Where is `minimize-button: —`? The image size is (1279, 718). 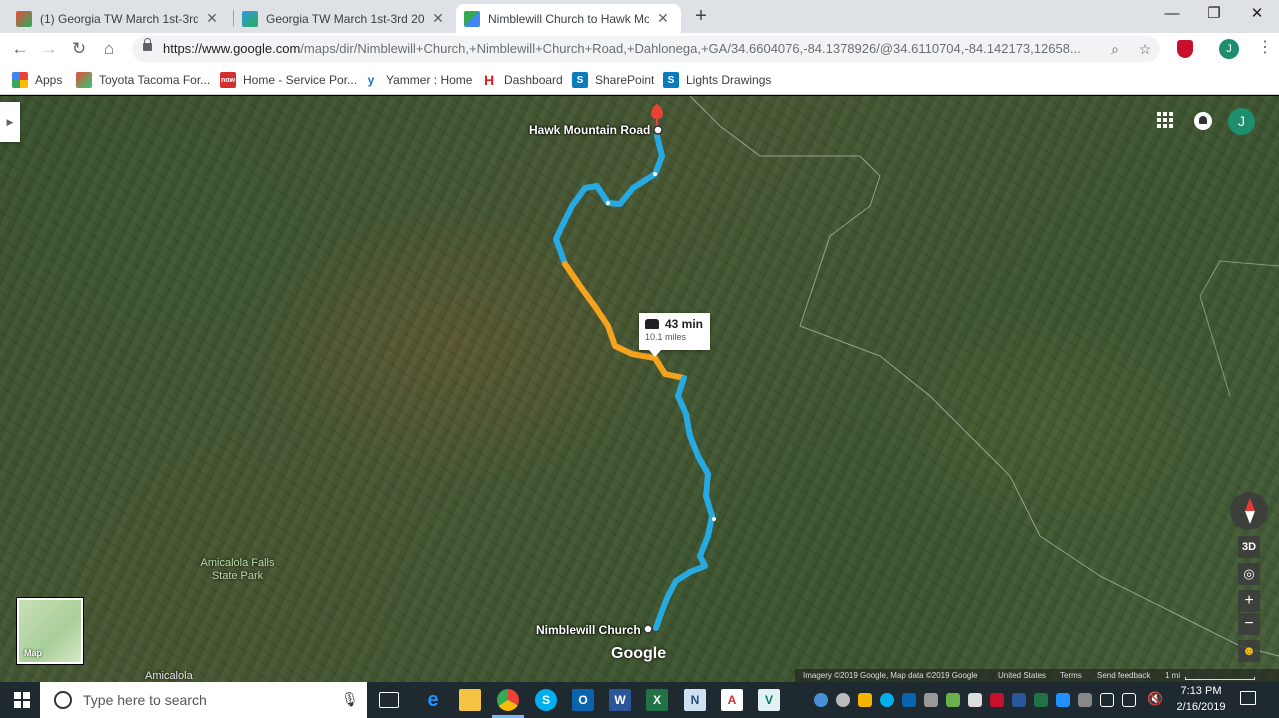 minimize-button: — is located at coordinates (1172, 15).